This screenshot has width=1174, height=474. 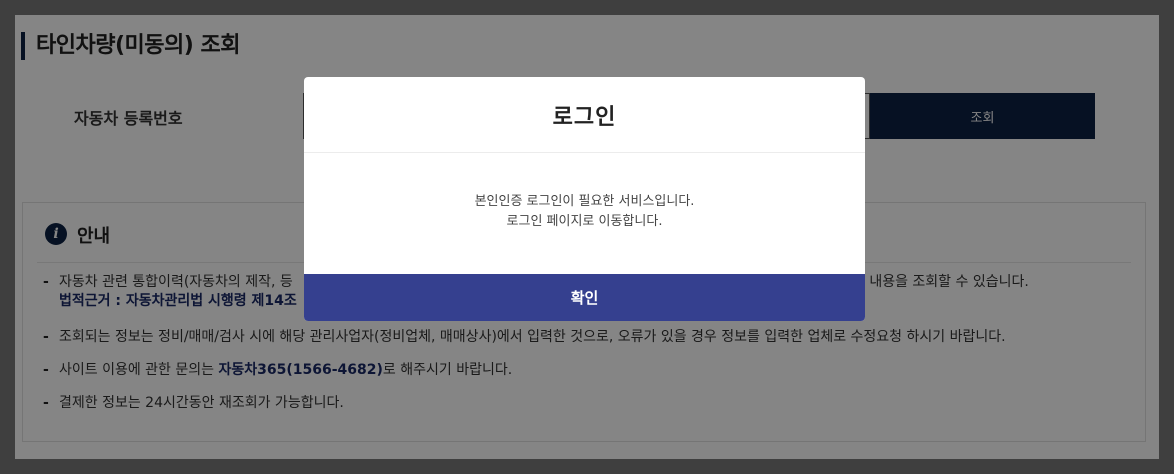 I want to click on modal-body: 본인인증 로그인이 필요한 서비스입니다. 로그인 페이지로 이동합니다., so click(x=584, y=213).